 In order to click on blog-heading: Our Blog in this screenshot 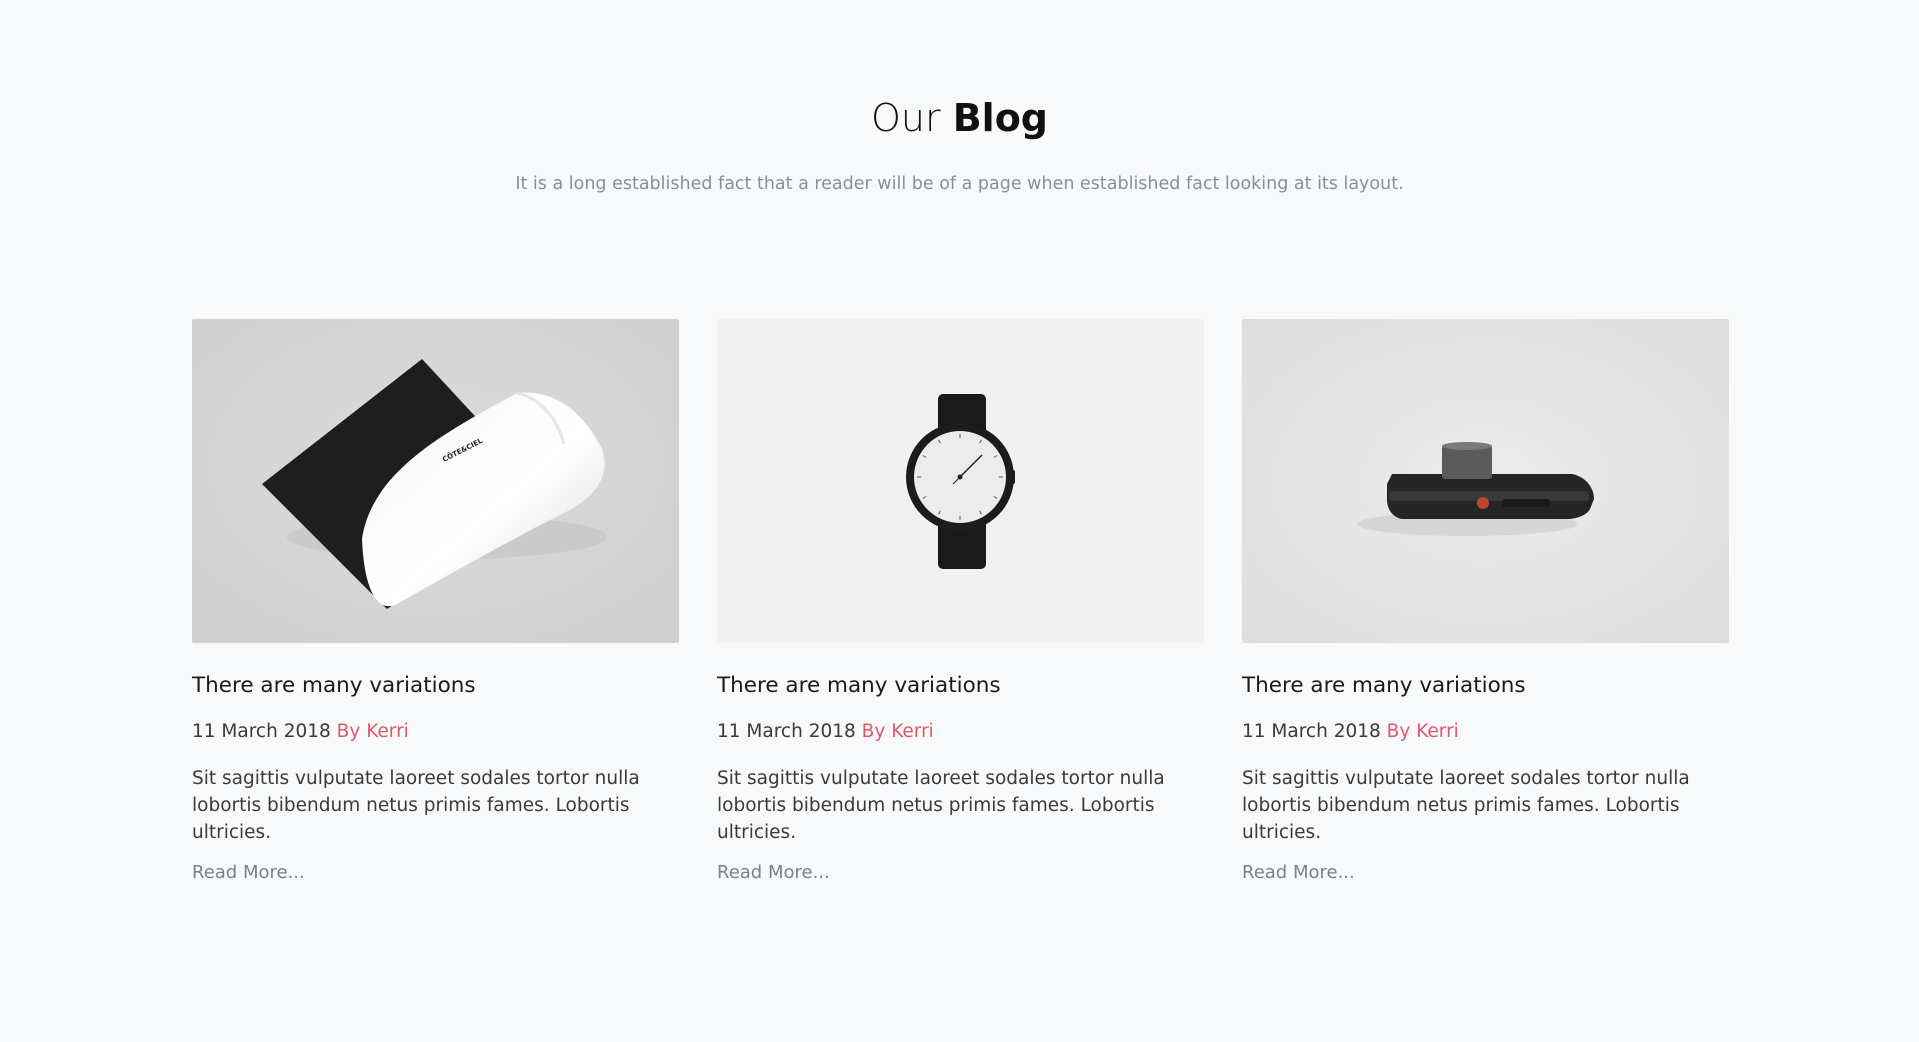, I will do `click(959, 118)`.